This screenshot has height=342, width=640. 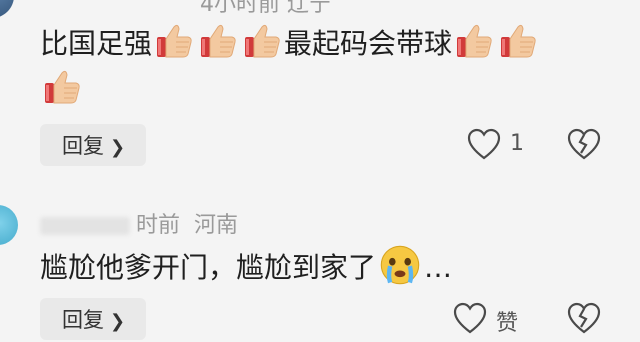 What do you see at coordinates (517, 143) in the screenshot?
I see `like-count: 1` at bounding box center [517, 143].